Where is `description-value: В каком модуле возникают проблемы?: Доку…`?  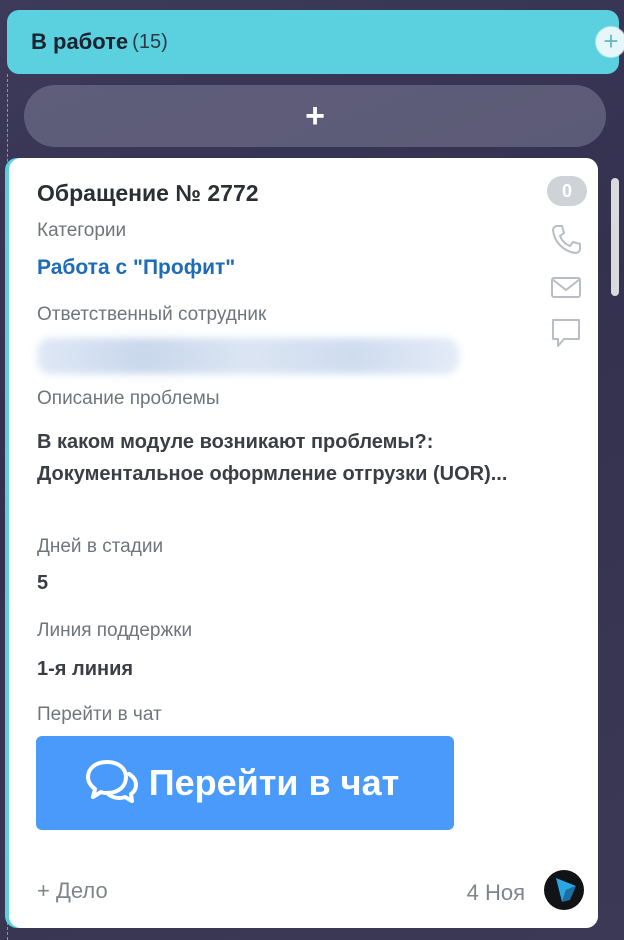
description-value: В каком модуле возникают проблемы?: Доку… is located at coordinates (272, 458).